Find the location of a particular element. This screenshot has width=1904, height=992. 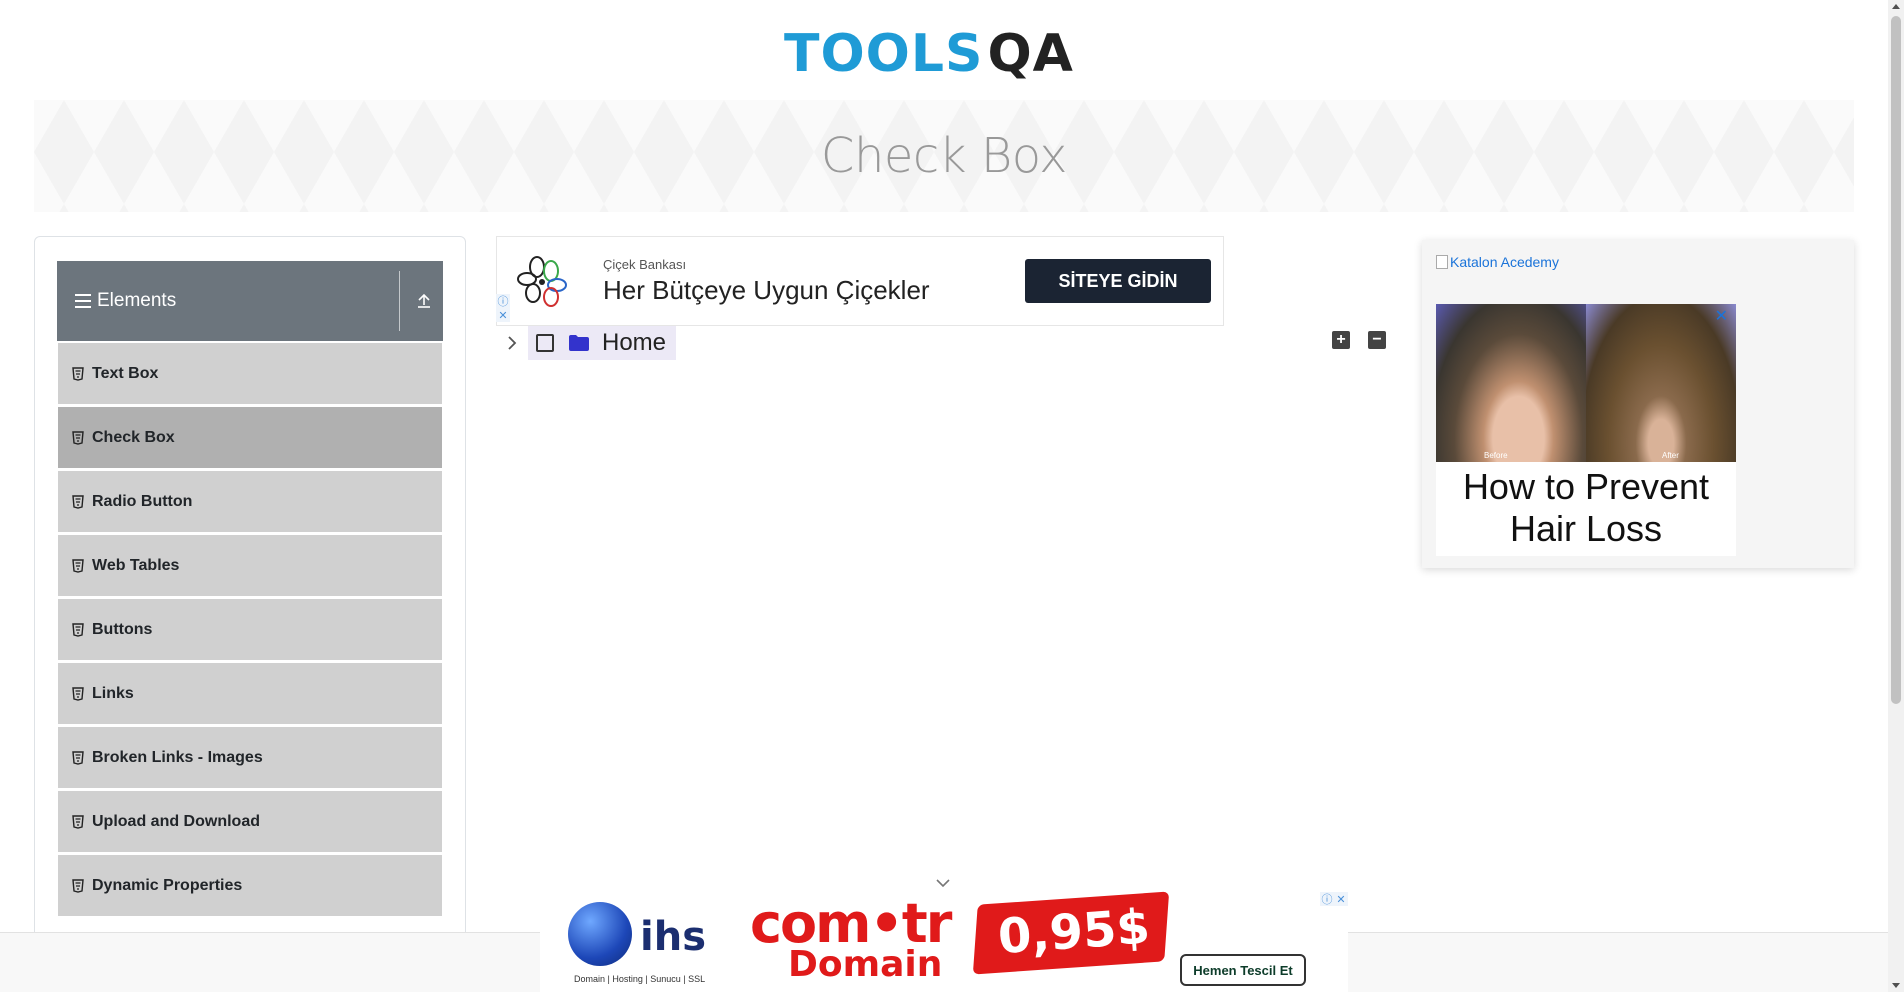

folder-icon is located at coordinates (579, 343).